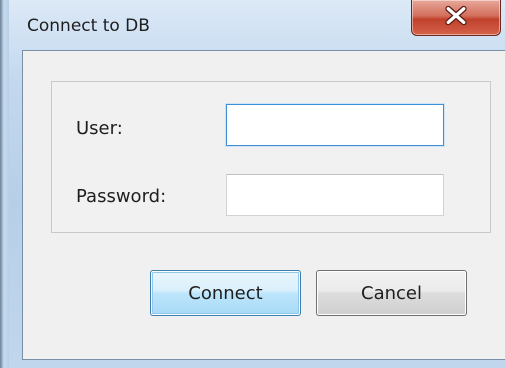 The image size is (505, 368). What do you see at coordinates (335, 125) in the screenshot?
I see `user-input` at bounding box center [335, 125].